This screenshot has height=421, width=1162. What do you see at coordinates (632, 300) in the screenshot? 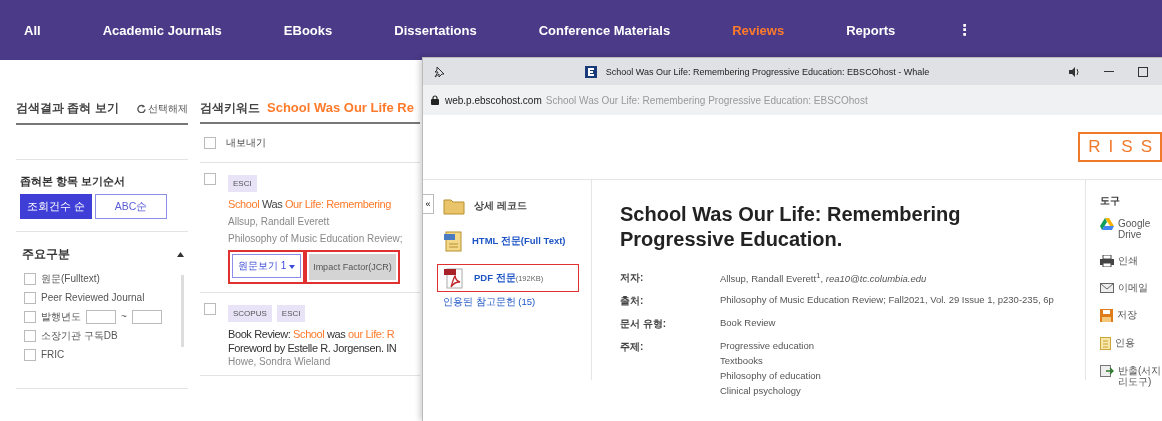
I see `field-label: 출처:` at bounding box center [632, 300].